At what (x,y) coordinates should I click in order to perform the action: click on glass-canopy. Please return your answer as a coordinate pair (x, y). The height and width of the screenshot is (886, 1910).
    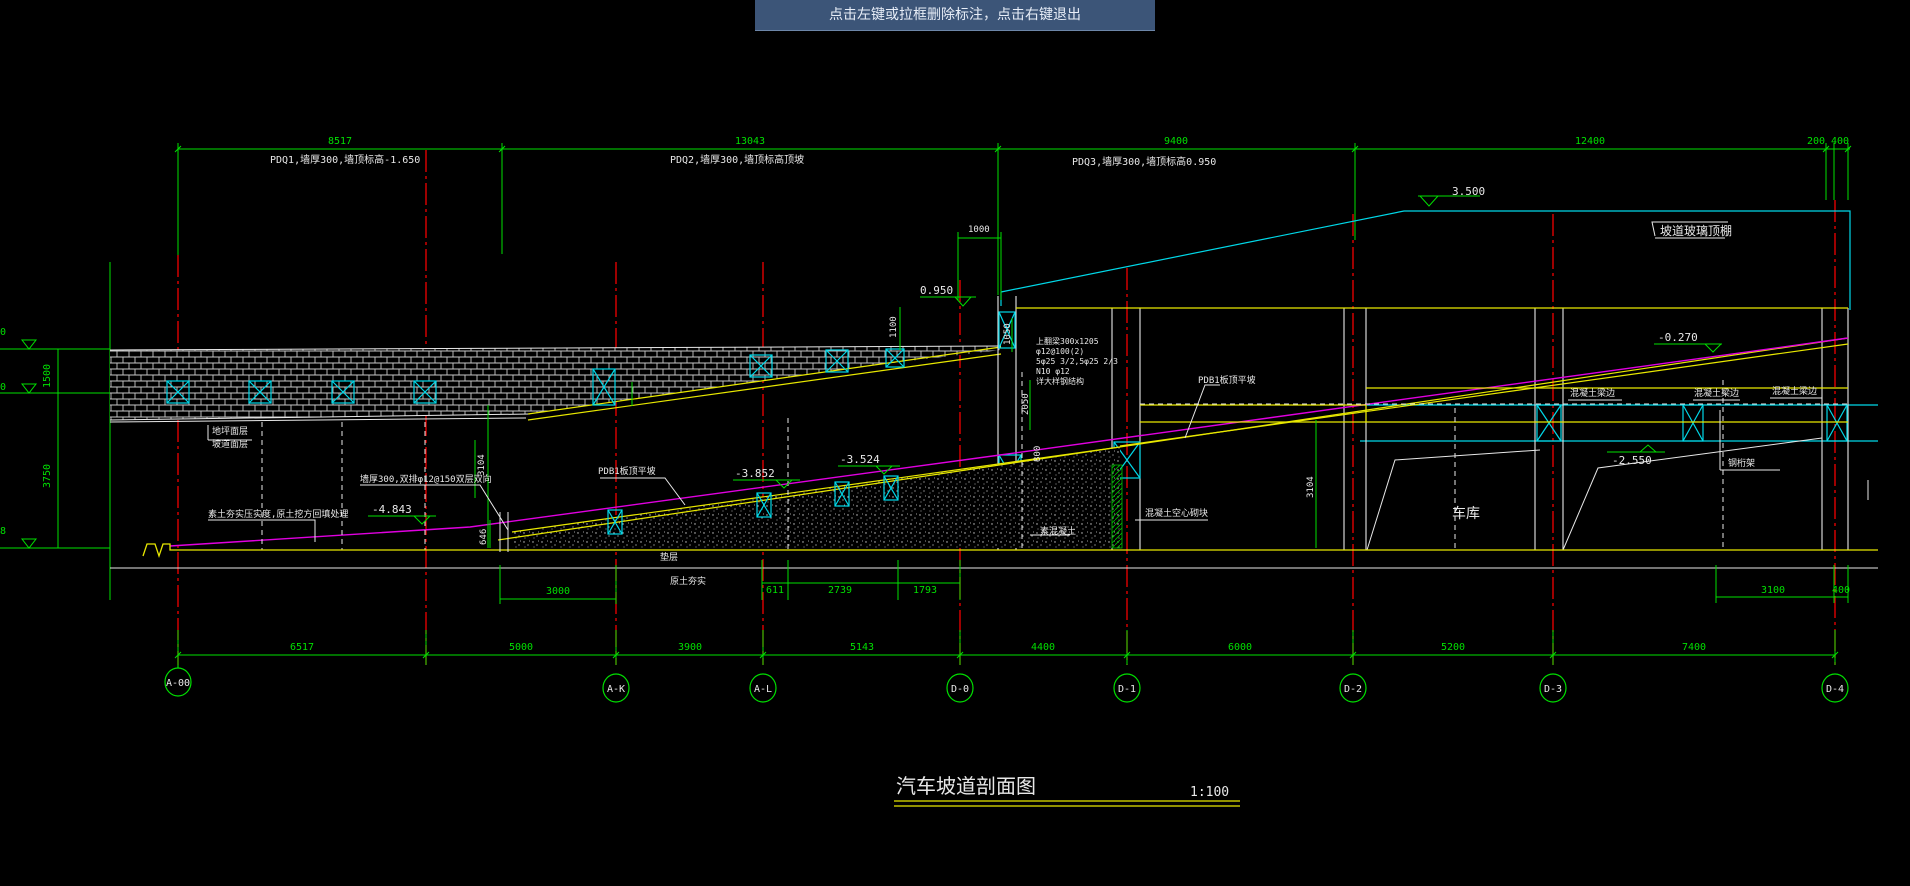
    Looking at the image, I should click on (1439, 326).